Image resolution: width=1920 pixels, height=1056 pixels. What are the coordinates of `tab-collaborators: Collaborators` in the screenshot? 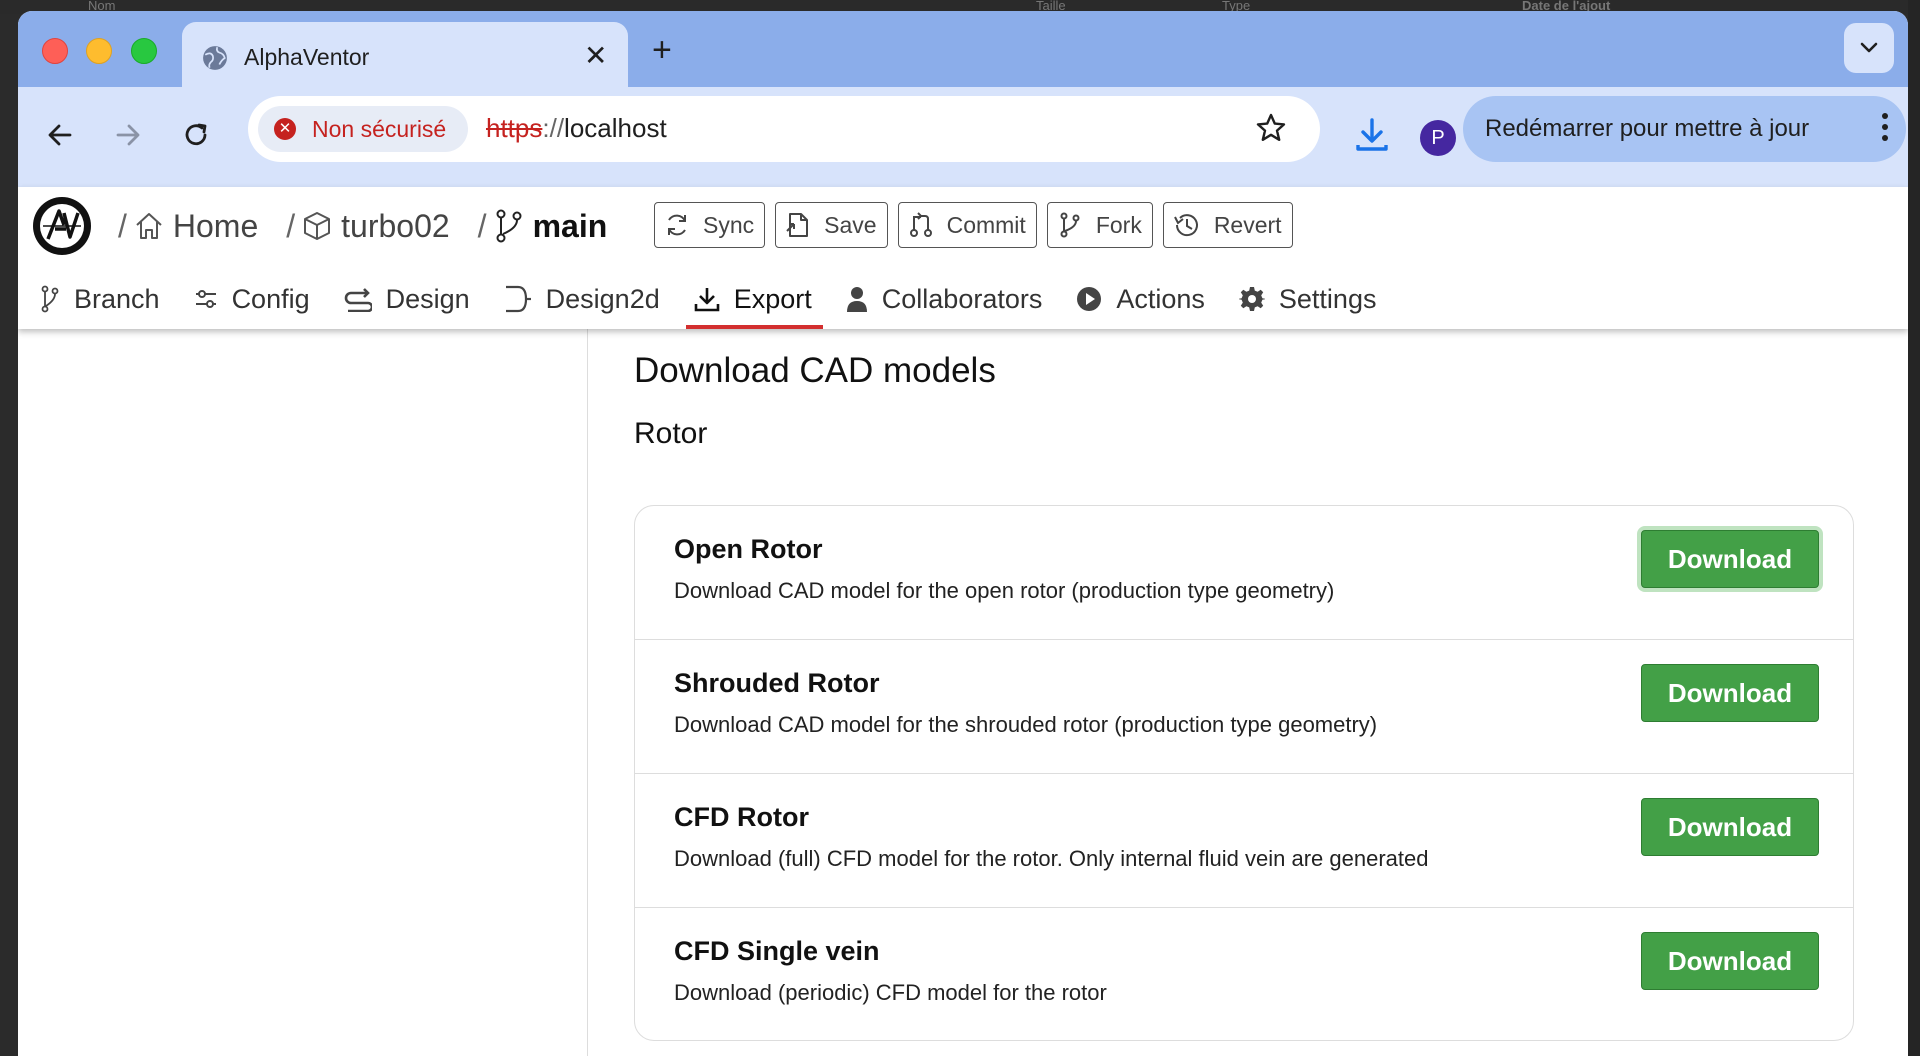 It's located at (949, 301).